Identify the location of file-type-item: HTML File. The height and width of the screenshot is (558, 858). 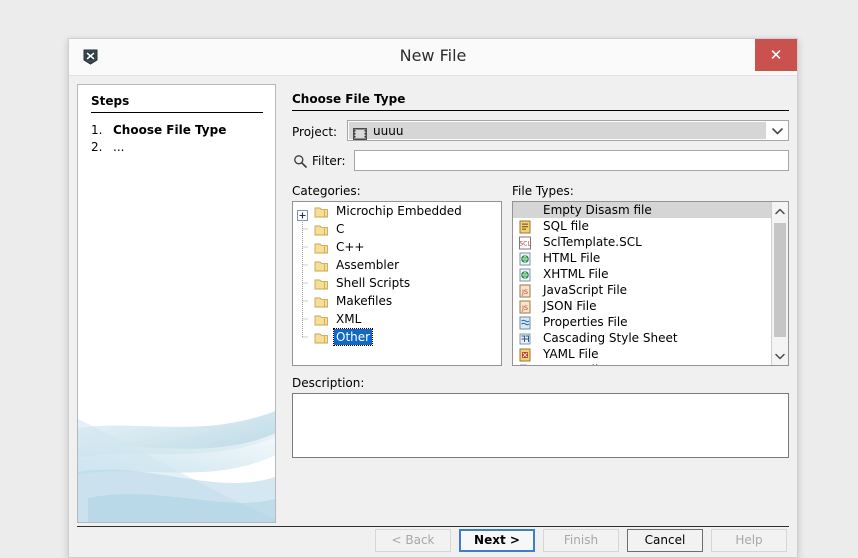
(650, 258).